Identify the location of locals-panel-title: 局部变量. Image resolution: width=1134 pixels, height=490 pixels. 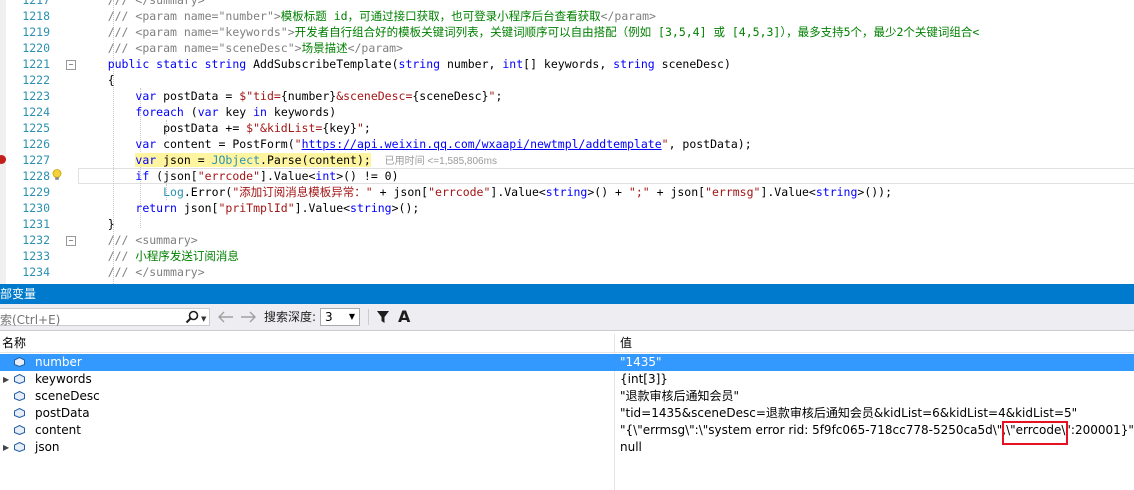
(567, 294).